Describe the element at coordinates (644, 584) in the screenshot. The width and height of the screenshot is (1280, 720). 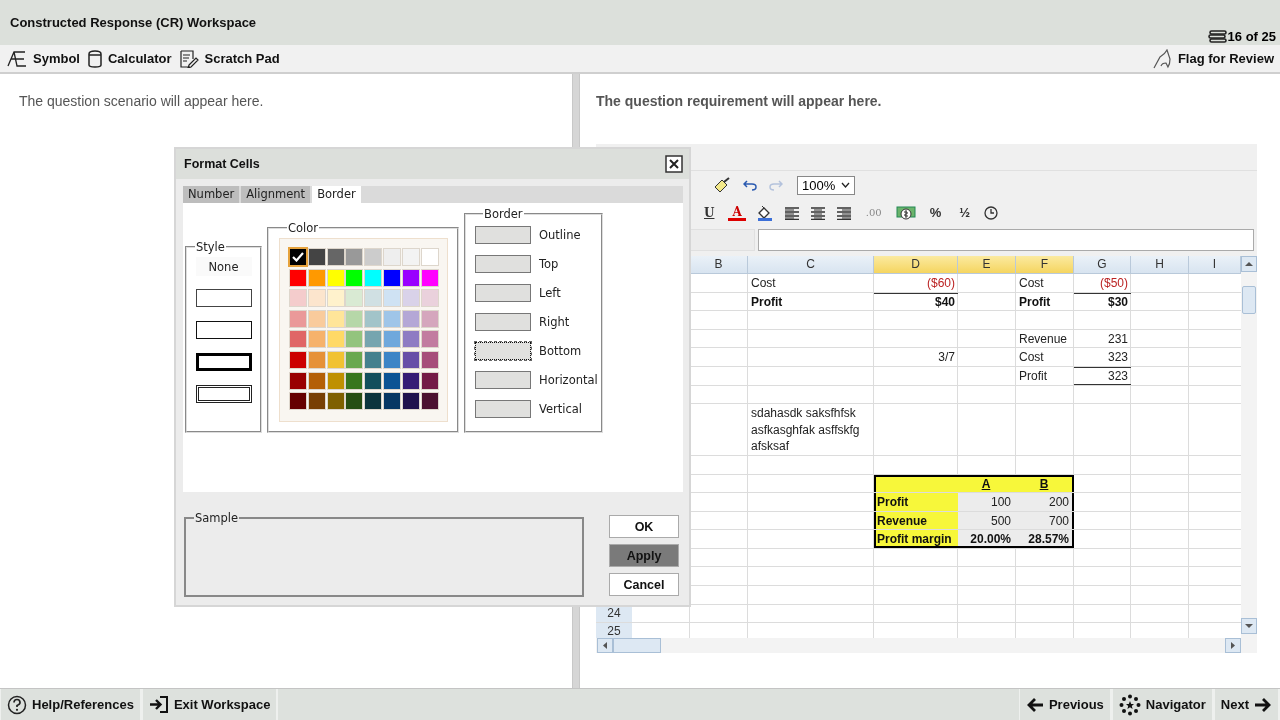
I see `dialog-button: Cancel` at that location.